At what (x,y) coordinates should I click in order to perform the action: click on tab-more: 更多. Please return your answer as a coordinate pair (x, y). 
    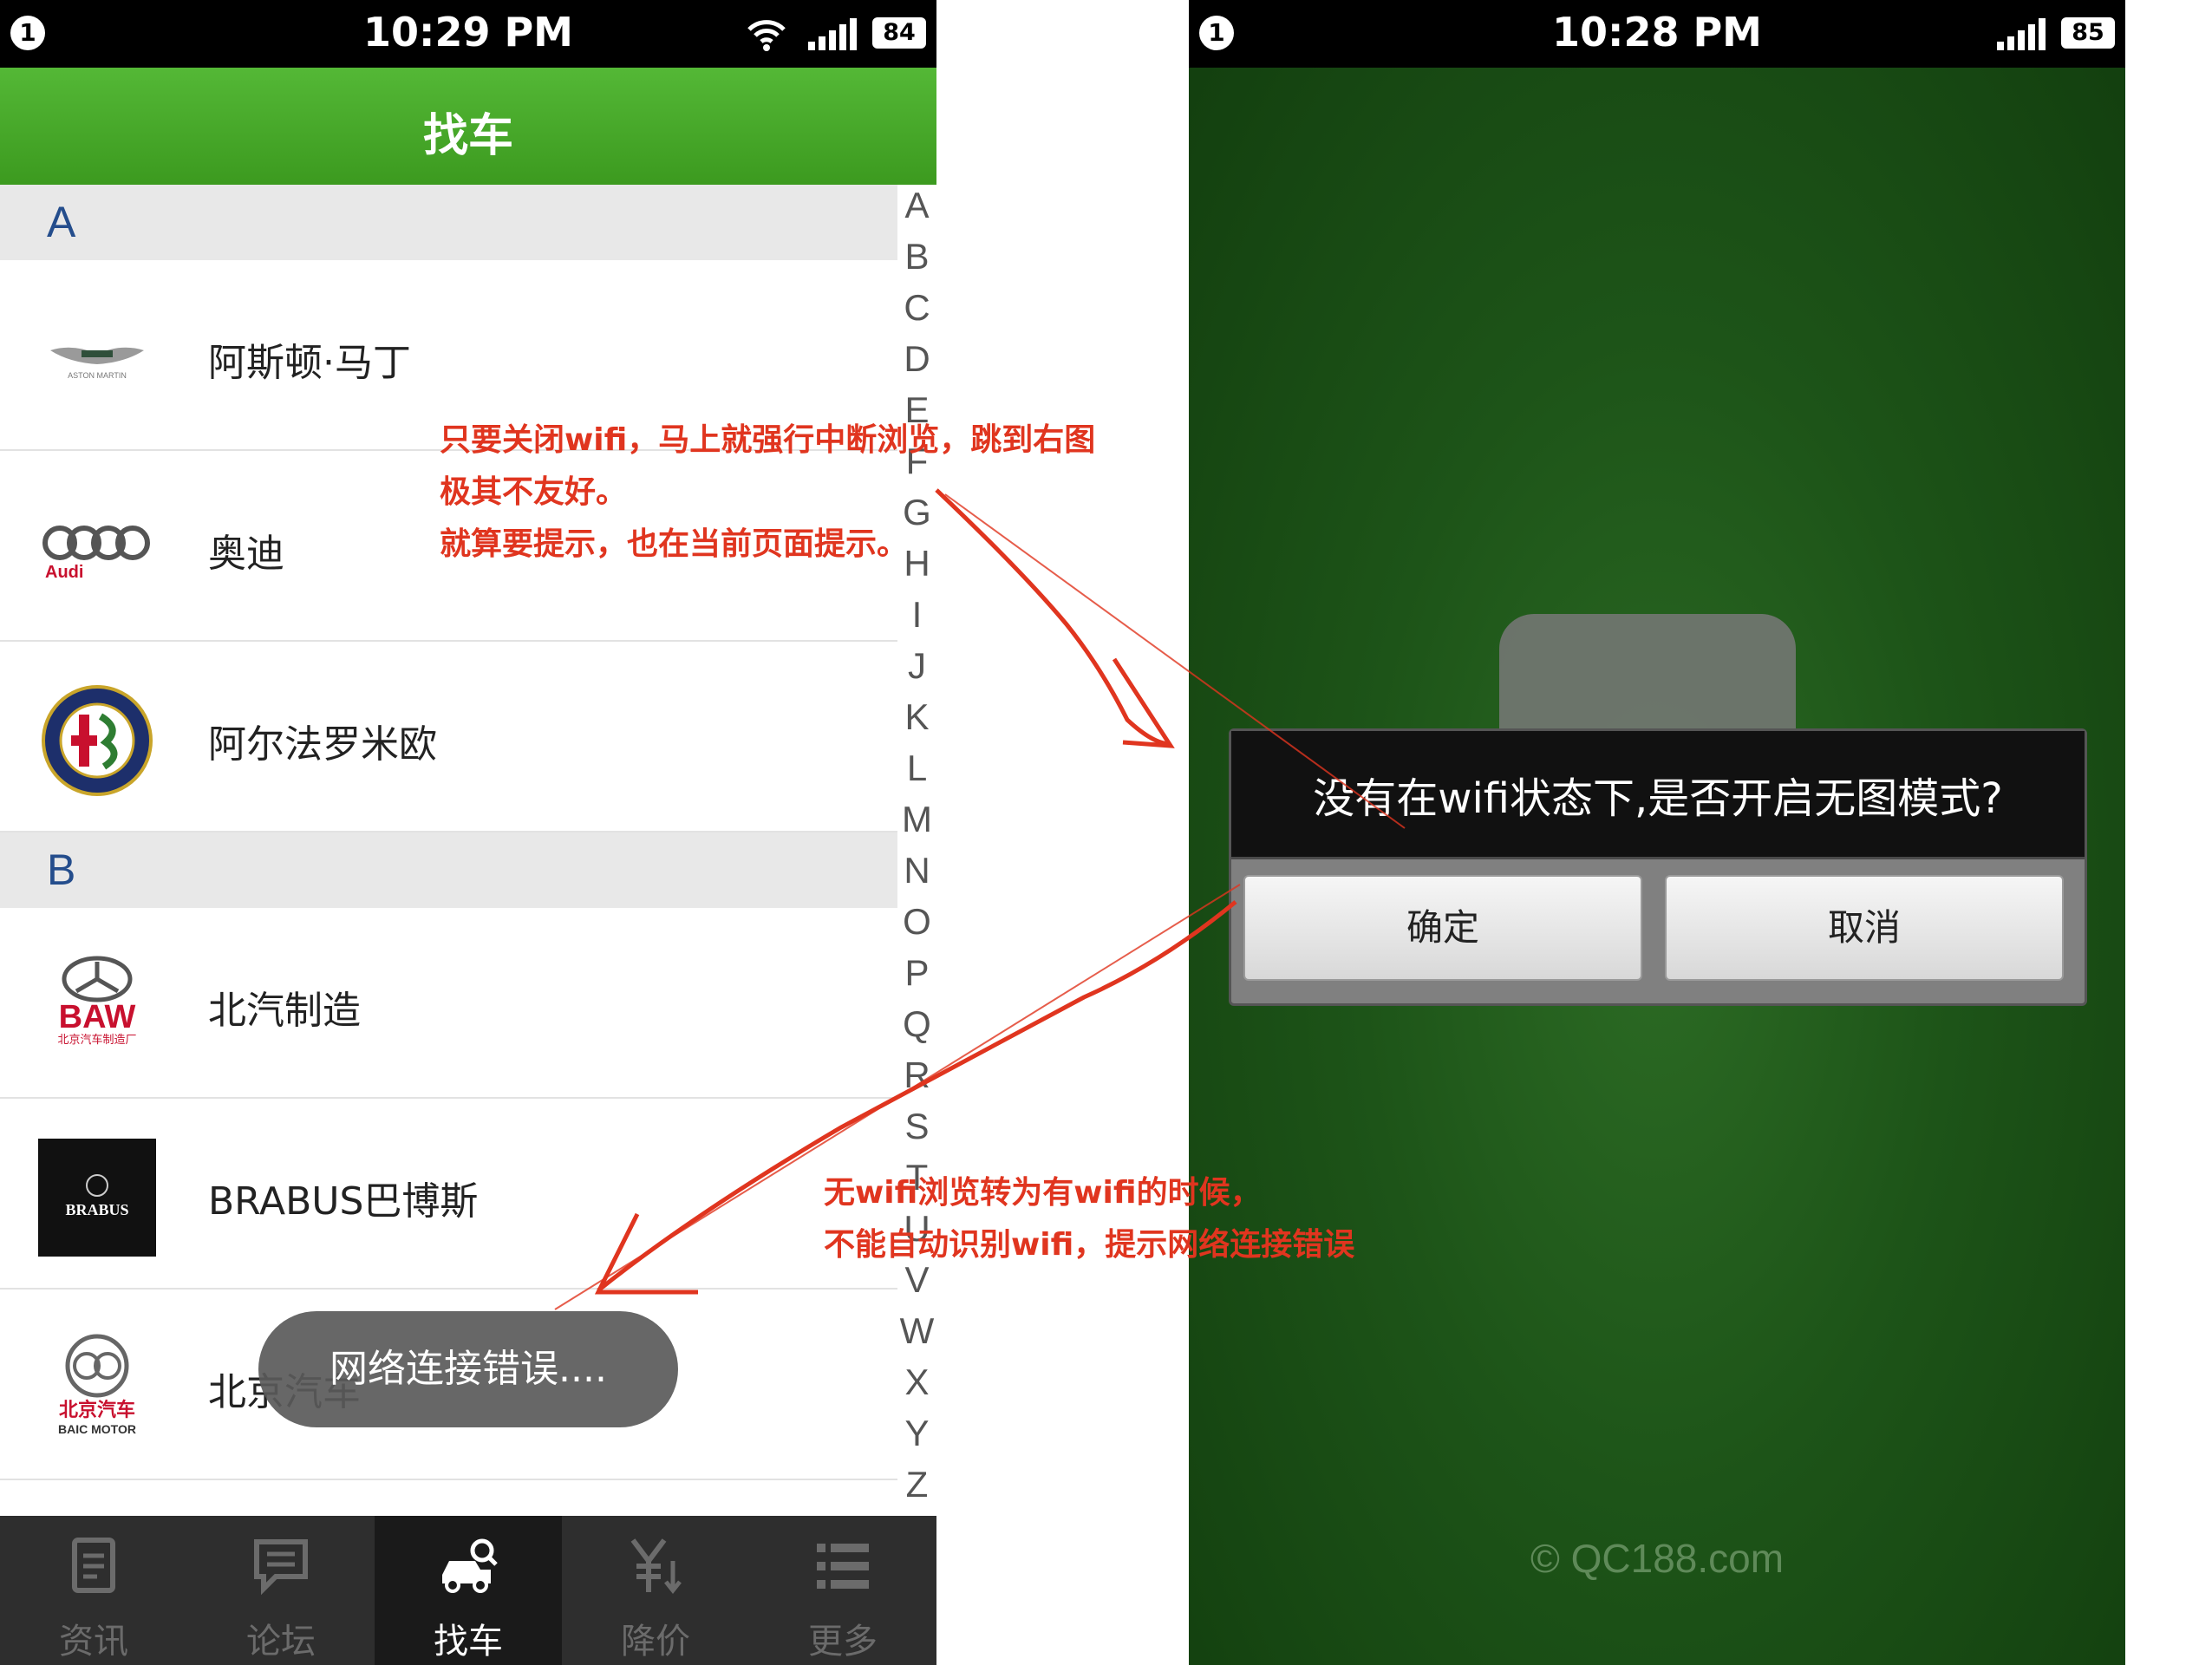
    Looking at the image, I should click on (842, 1590).